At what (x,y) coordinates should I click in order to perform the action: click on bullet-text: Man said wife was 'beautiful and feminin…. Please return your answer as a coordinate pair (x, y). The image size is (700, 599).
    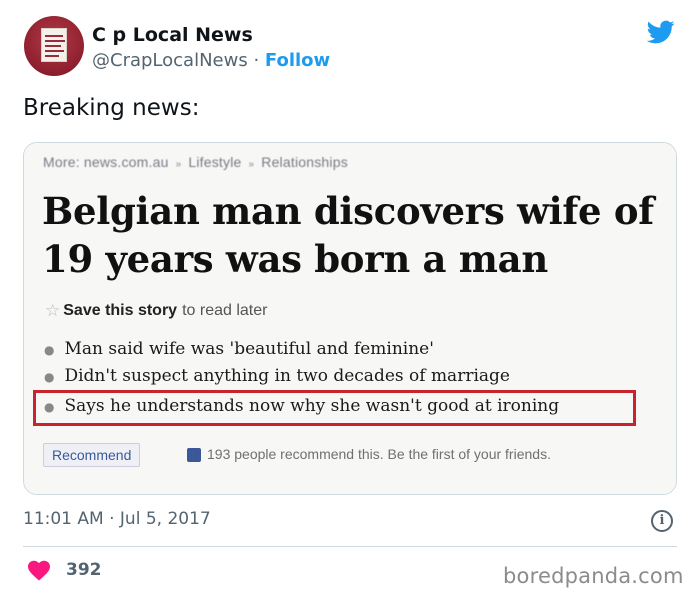
    Looking at the image, I should click on (249, 349).